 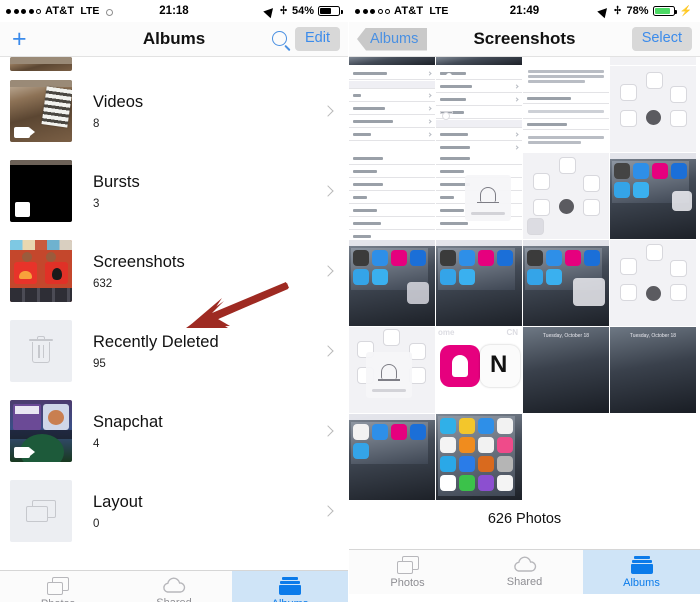 I want to click on tab-bar-right: Photos Shared Albums, so click(x=524, y=571).